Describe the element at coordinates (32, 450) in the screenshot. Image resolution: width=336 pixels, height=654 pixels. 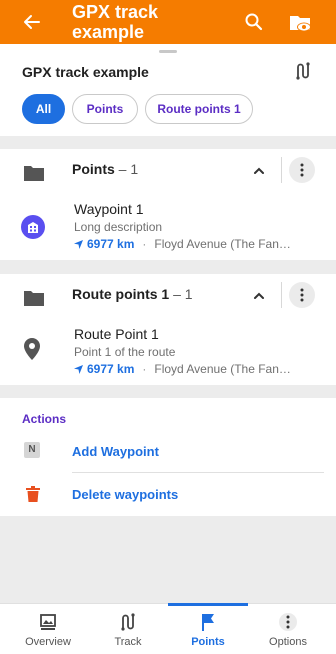
I see `n-icon: N` at that location.